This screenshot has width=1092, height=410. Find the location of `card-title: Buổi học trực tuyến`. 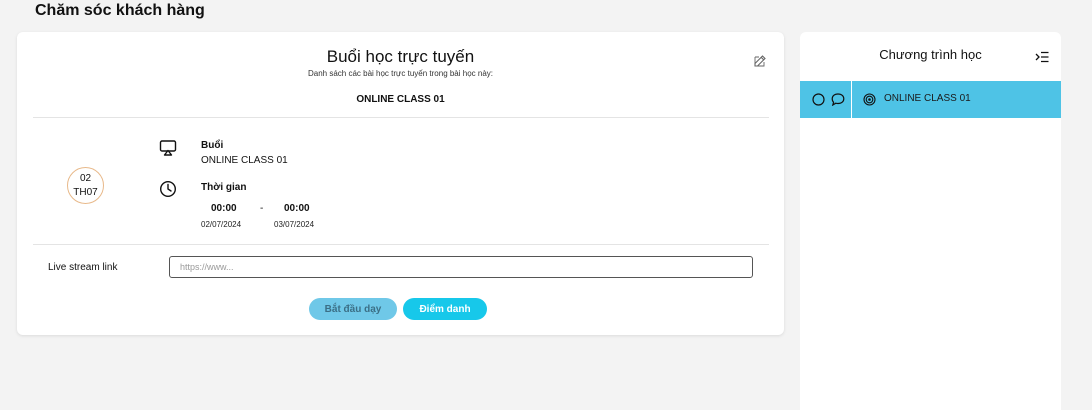

card-title: Buổi học trực tuyến is located at coordinates (400, 56).